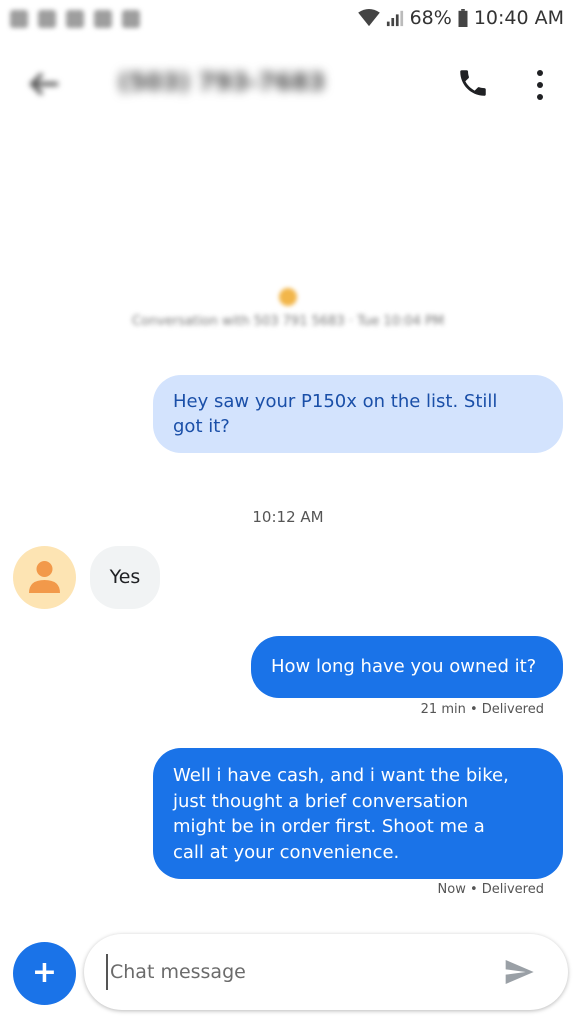 The height and width of the screenshot is (1024, 576). Describe the element at coordinates (288, 517) in the screenshot. I see `time-divider: 10:12 AM` at that location.